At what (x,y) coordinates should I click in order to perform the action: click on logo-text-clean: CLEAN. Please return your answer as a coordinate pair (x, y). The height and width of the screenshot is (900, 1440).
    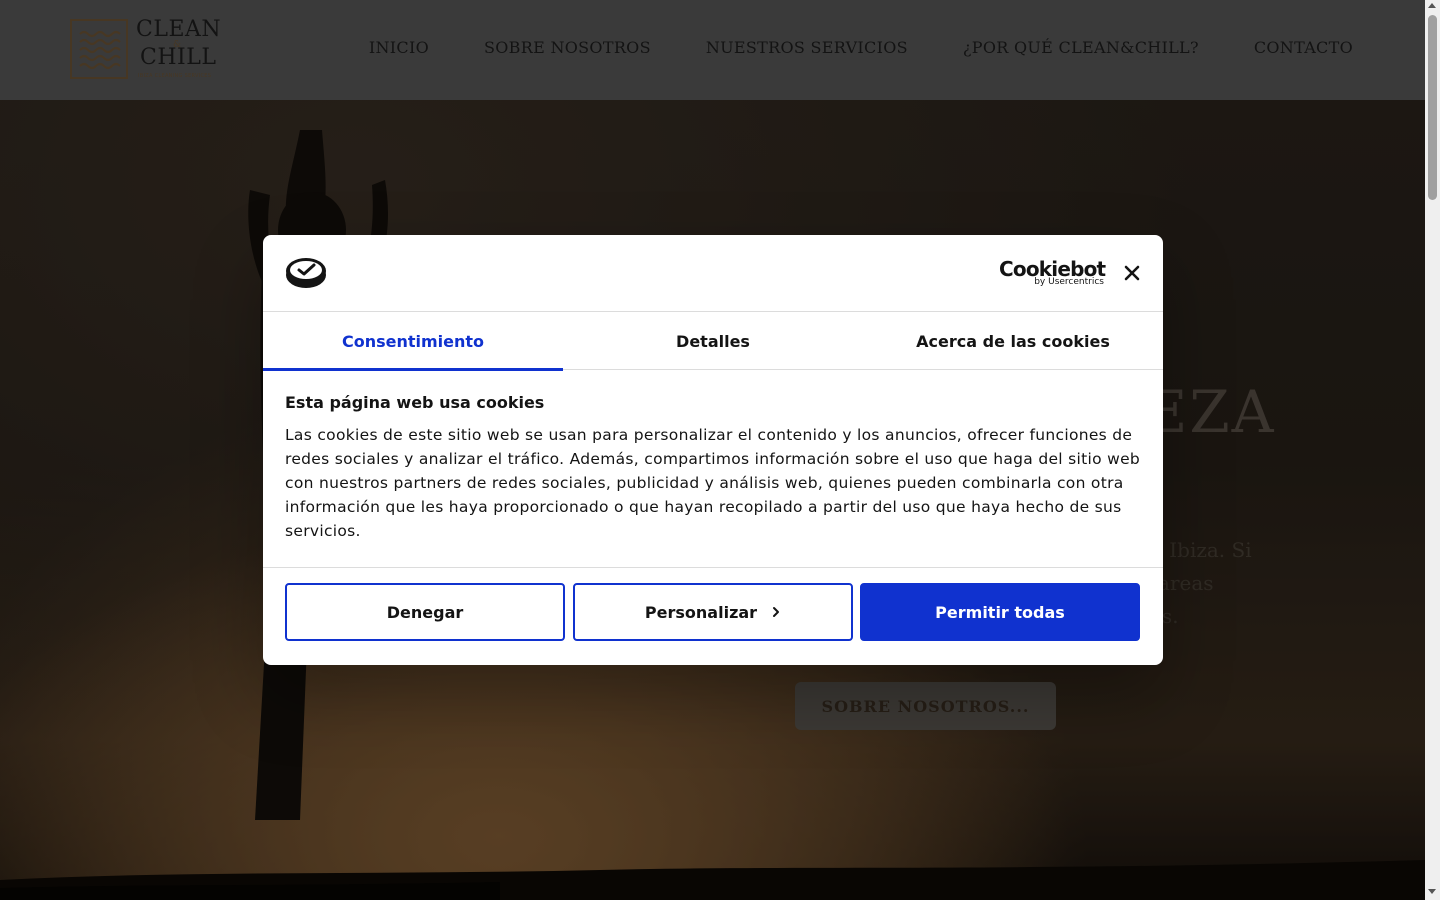
    Looking at the image, I should click on (179, 29).